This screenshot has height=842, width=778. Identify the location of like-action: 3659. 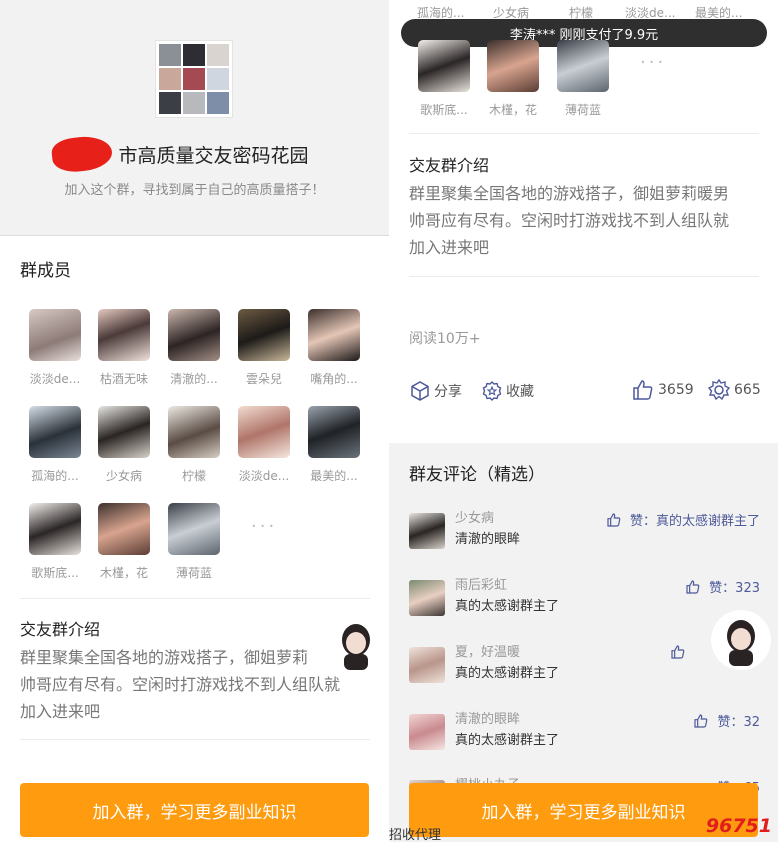
(662, 390).